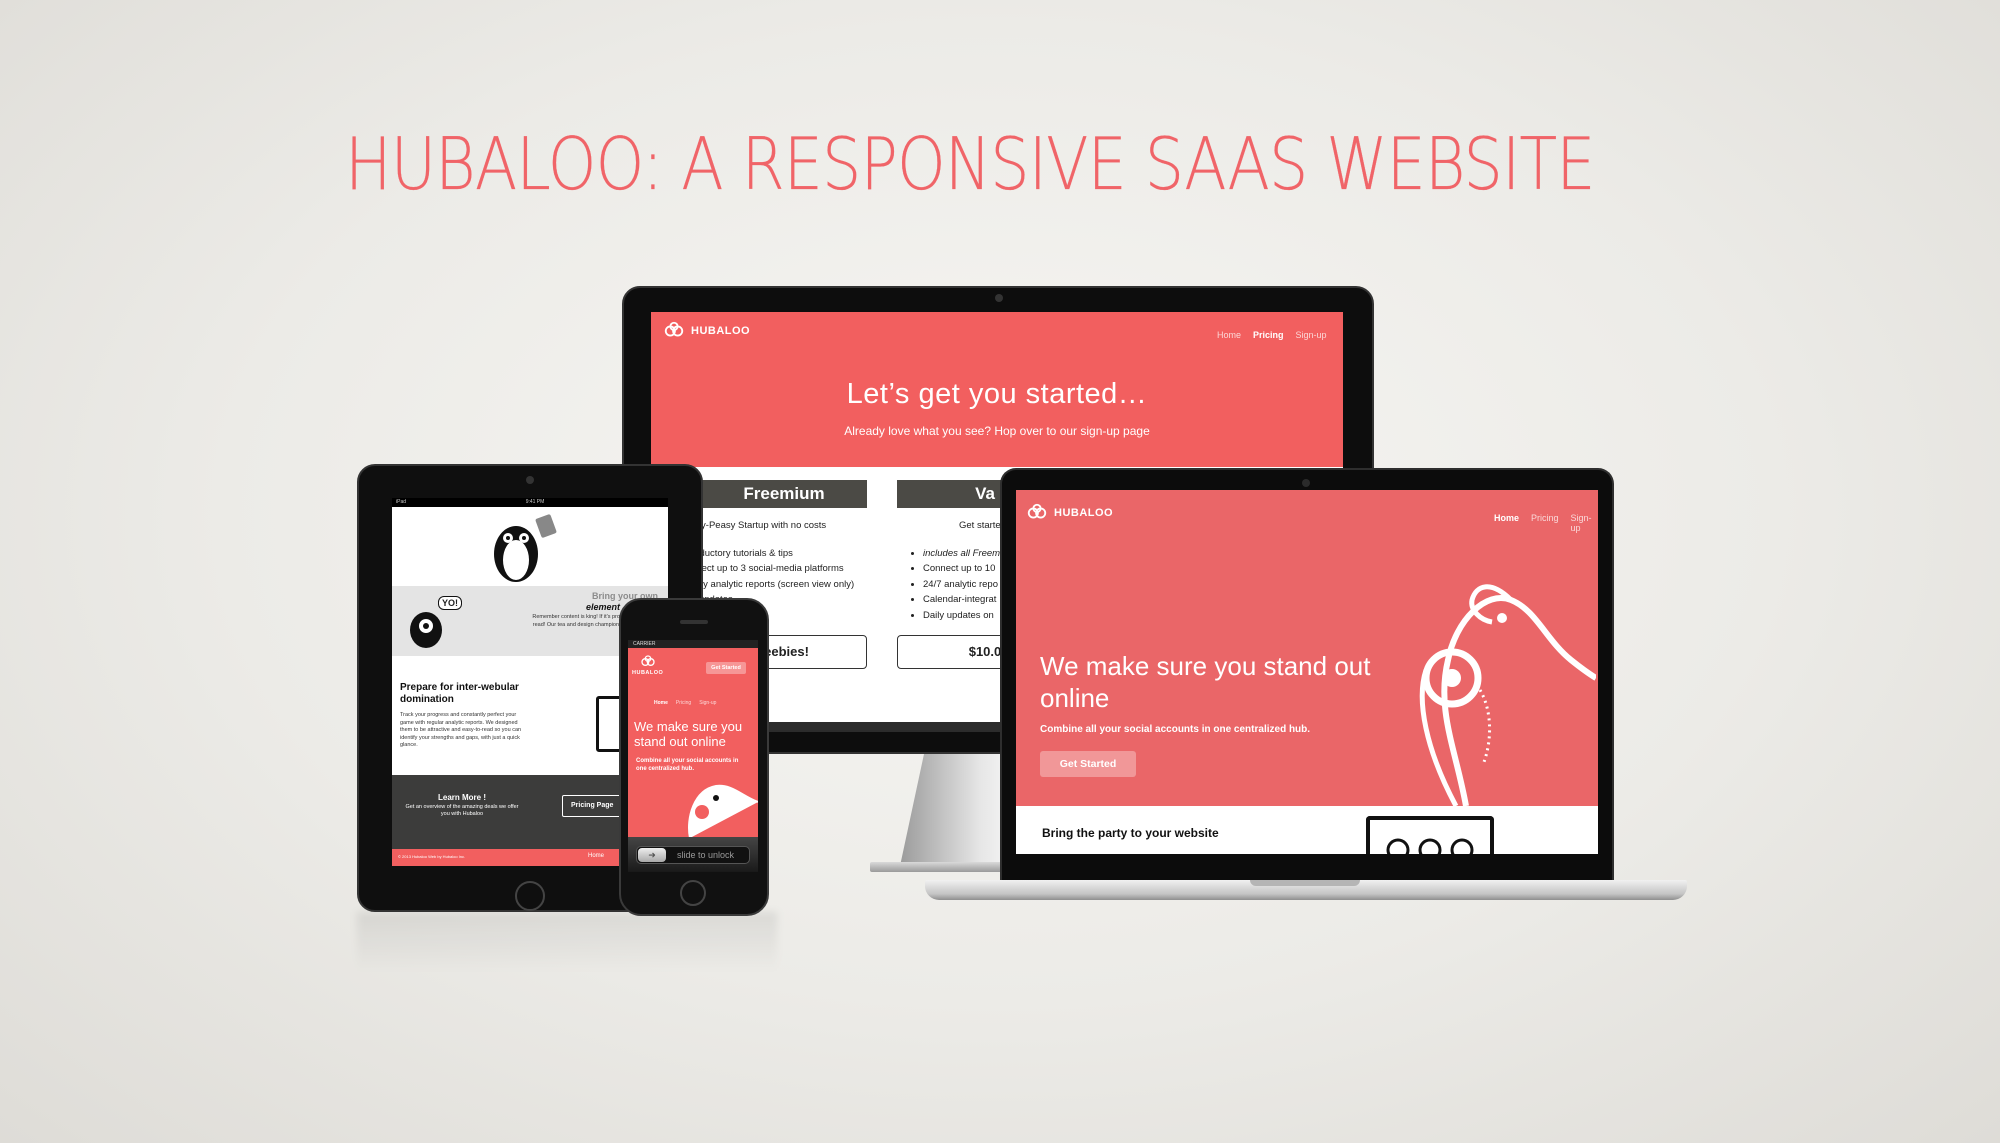 The height and width of the screenshot is (1143, 2000). Describe the element at coordinates (1268, 335) in the screenshot. I see `imac-nav-pricing: Pricing` at that location.